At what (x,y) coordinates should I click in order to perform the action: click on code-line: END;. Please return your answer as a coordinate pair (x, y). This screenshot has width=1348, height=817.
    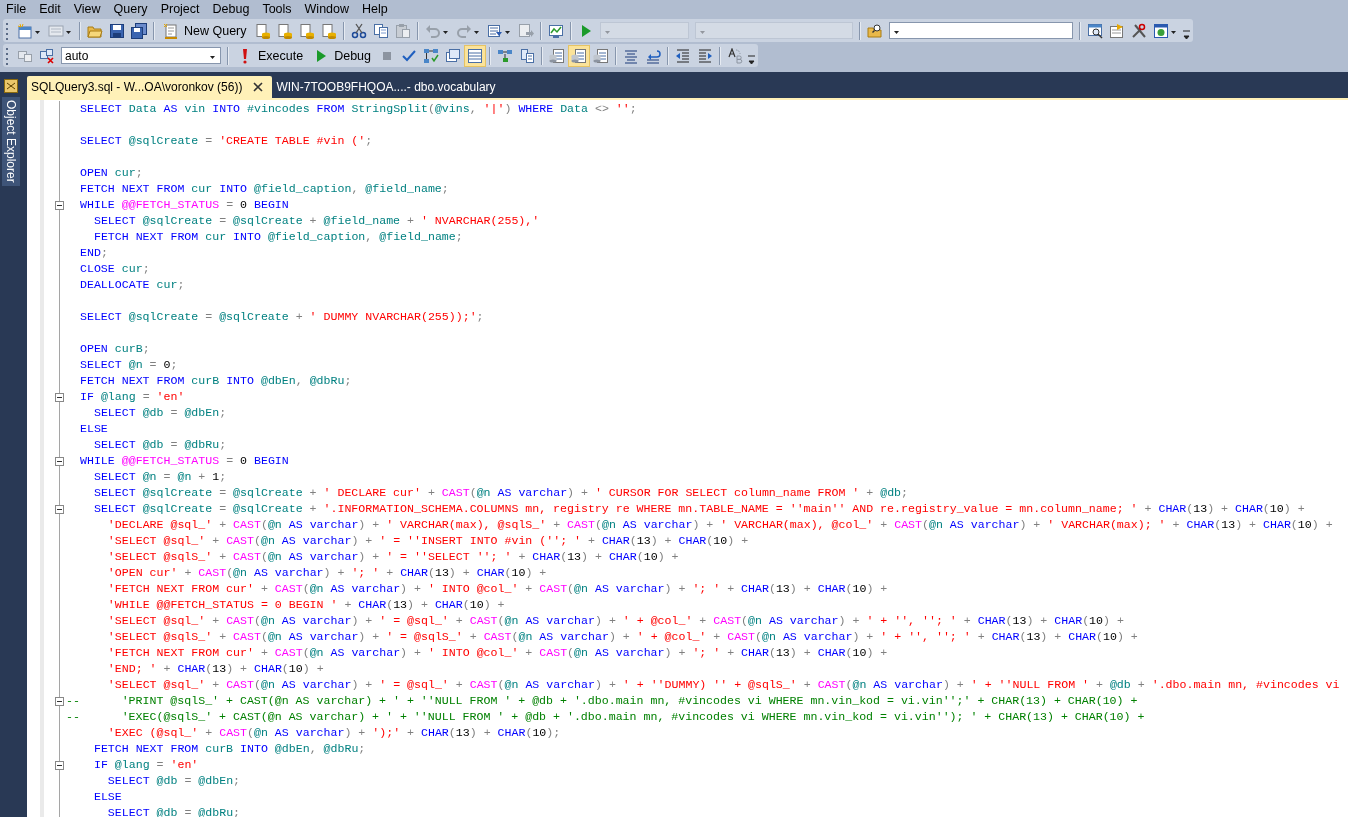
    Looking at the image, I should click on (94, 252).